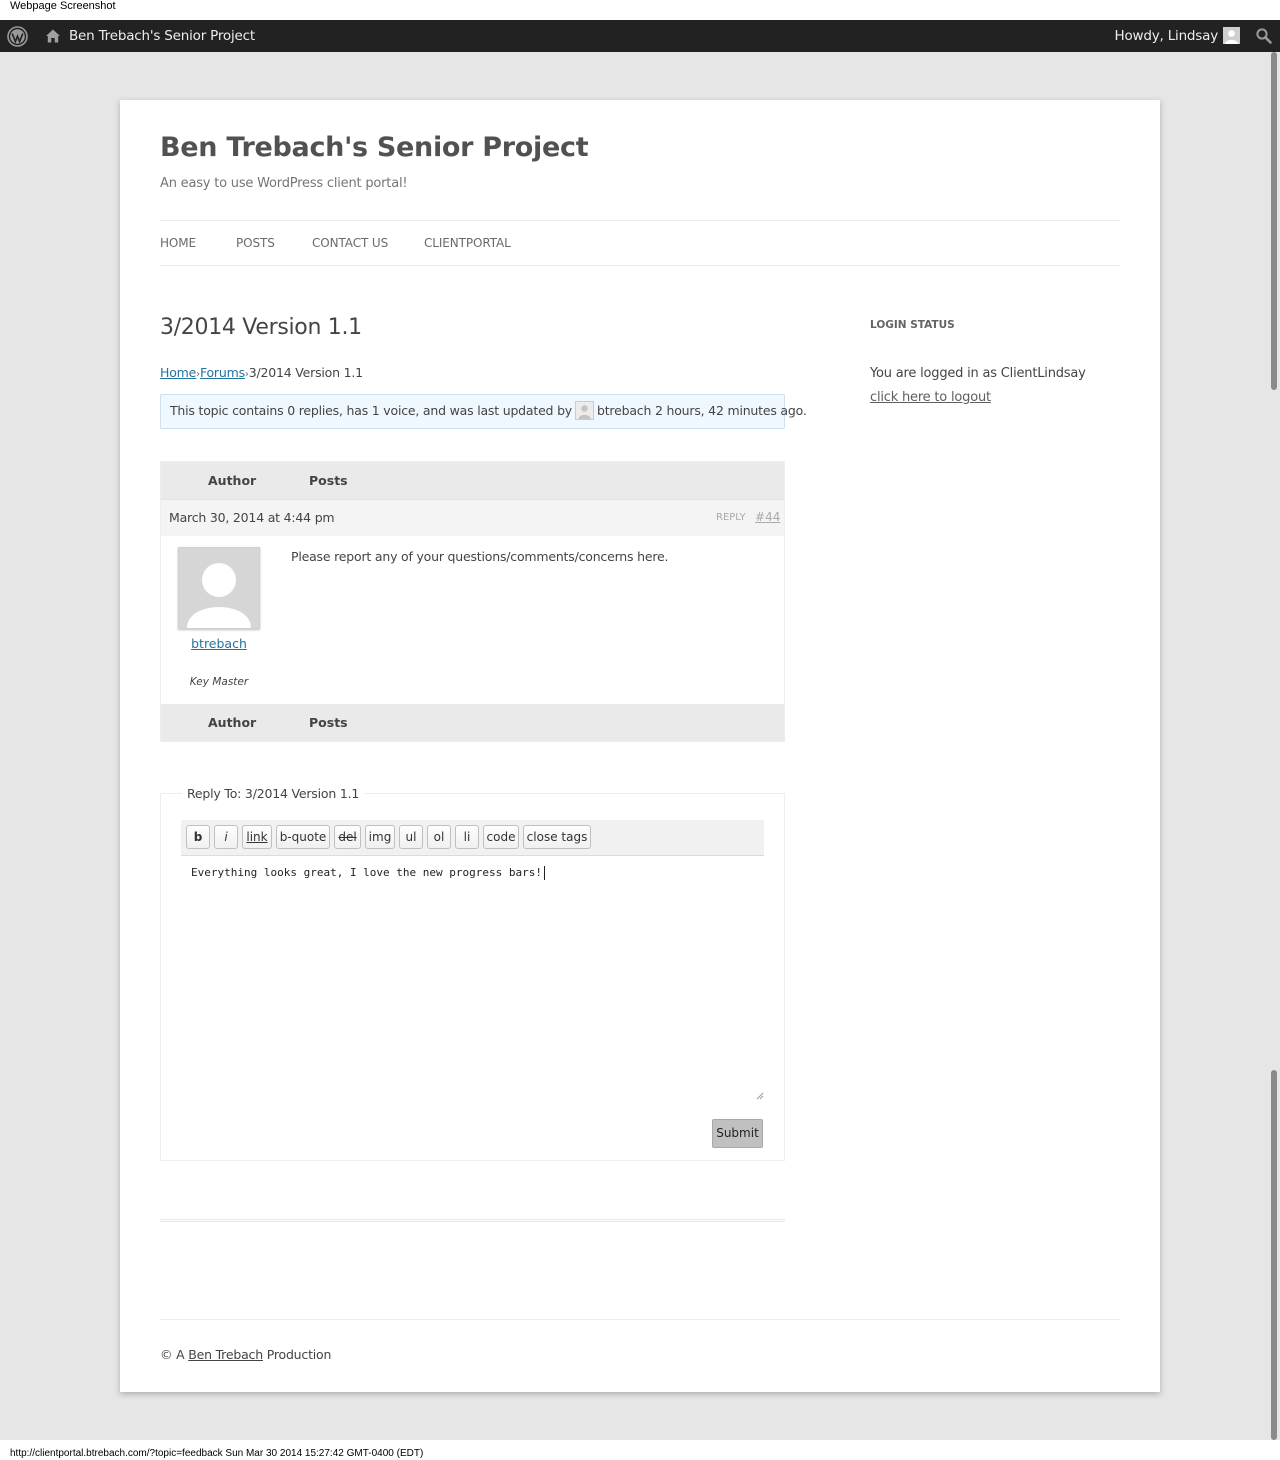 The width and height of the screenshot is (1280, 1460). What do you see at coordinates (347, 837) in the screenshot?
I see `toolbar-del-button: del` at bounding box center [347, 837].